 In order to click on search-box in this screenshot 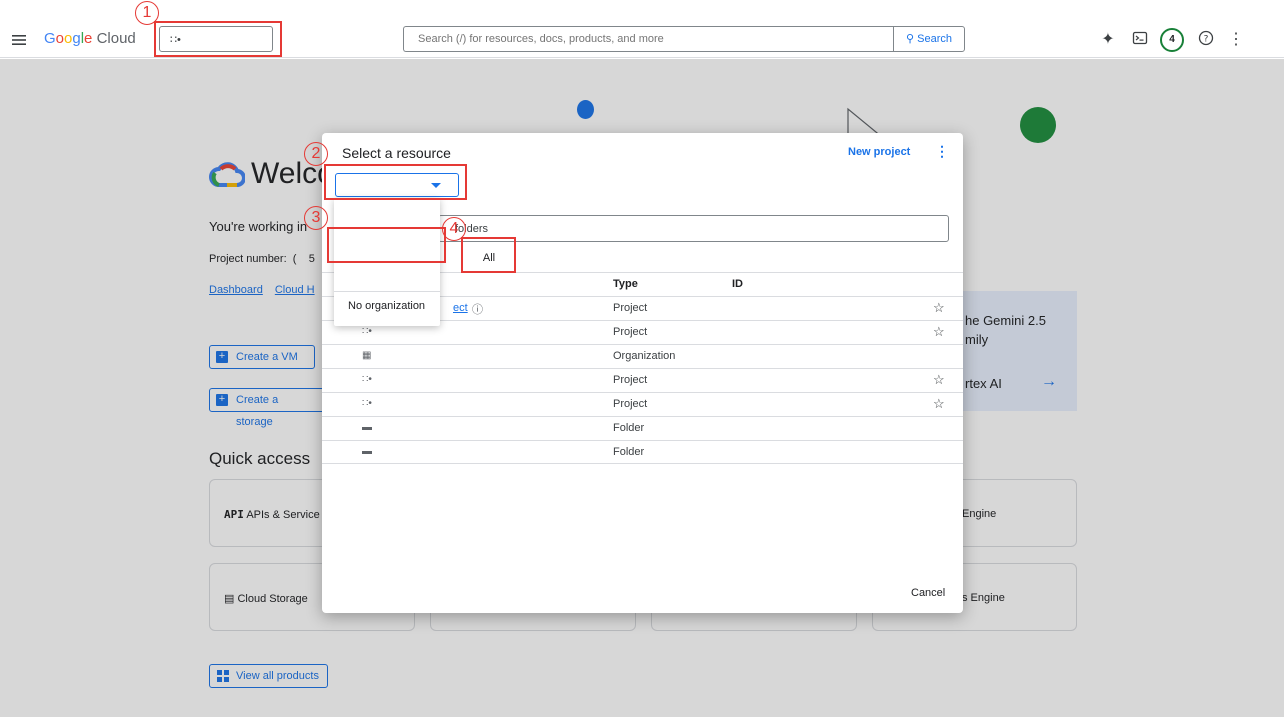, I will do `click(648, 39)`.